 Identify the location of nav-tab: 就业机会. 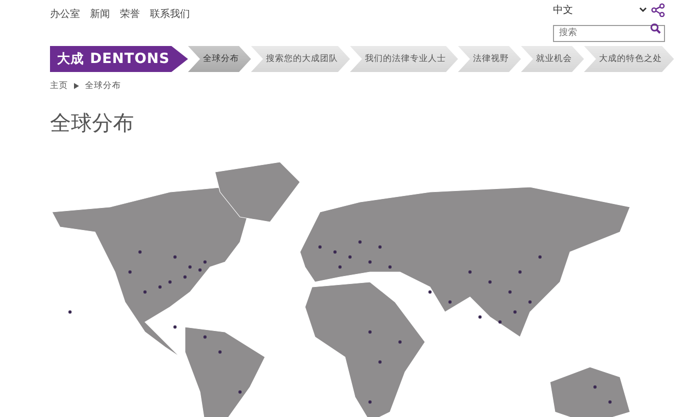
(552, 59).